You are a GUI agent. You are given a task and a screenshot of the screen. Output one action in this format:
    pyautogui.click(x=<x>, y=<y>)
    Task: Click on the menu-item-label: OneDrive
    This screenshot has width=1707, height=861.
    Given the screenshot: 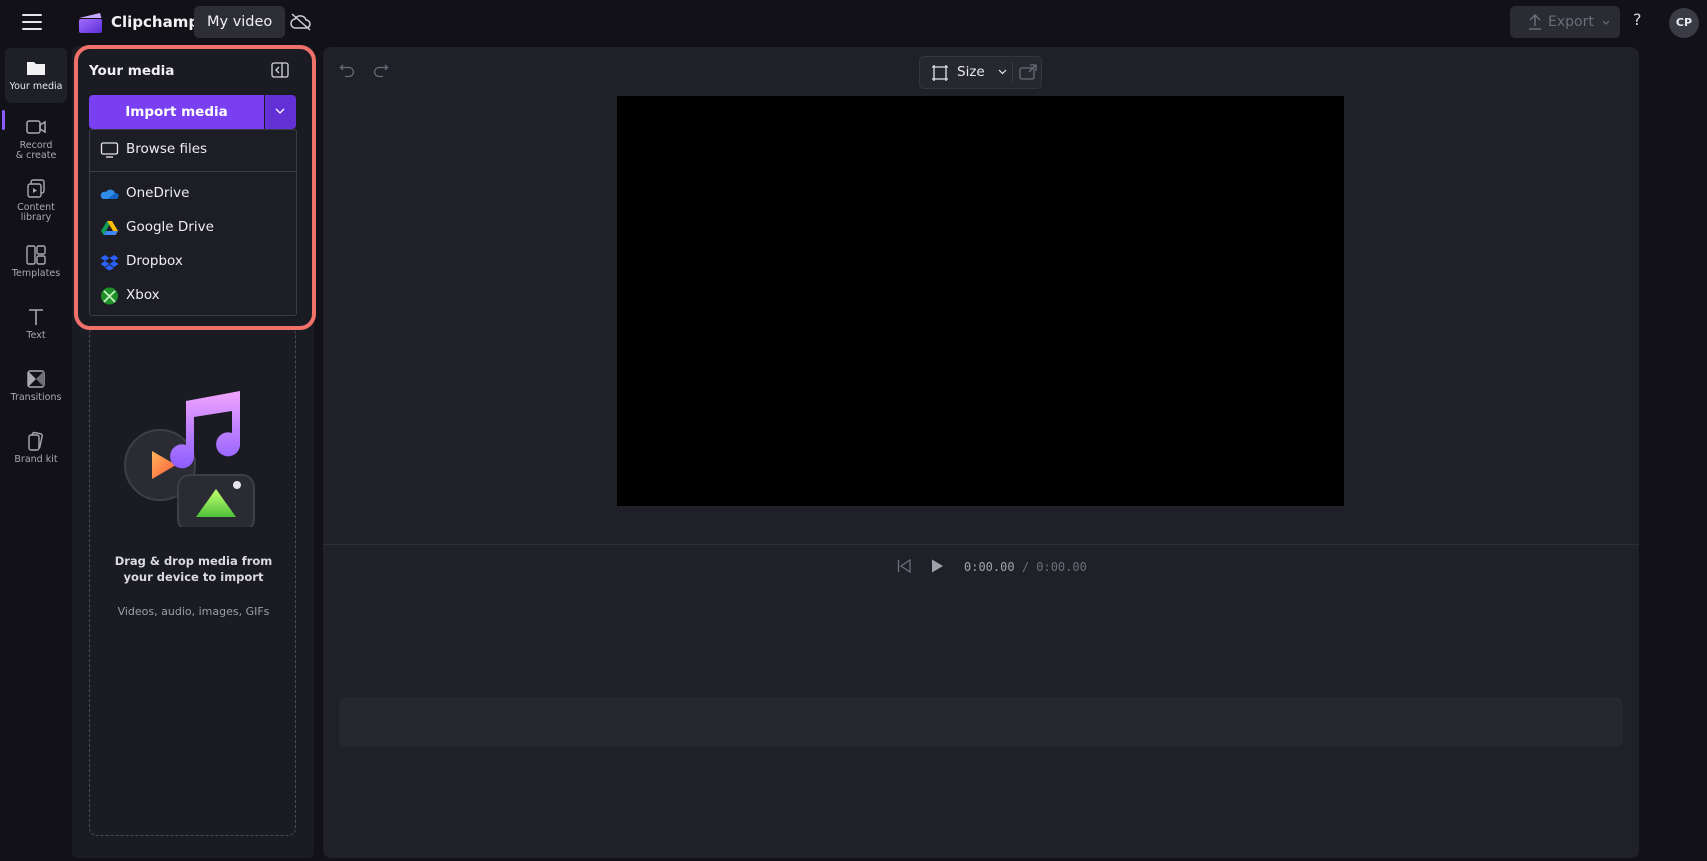 What is the action you would take?
    pyautogui.click(x=158, y=193)
    